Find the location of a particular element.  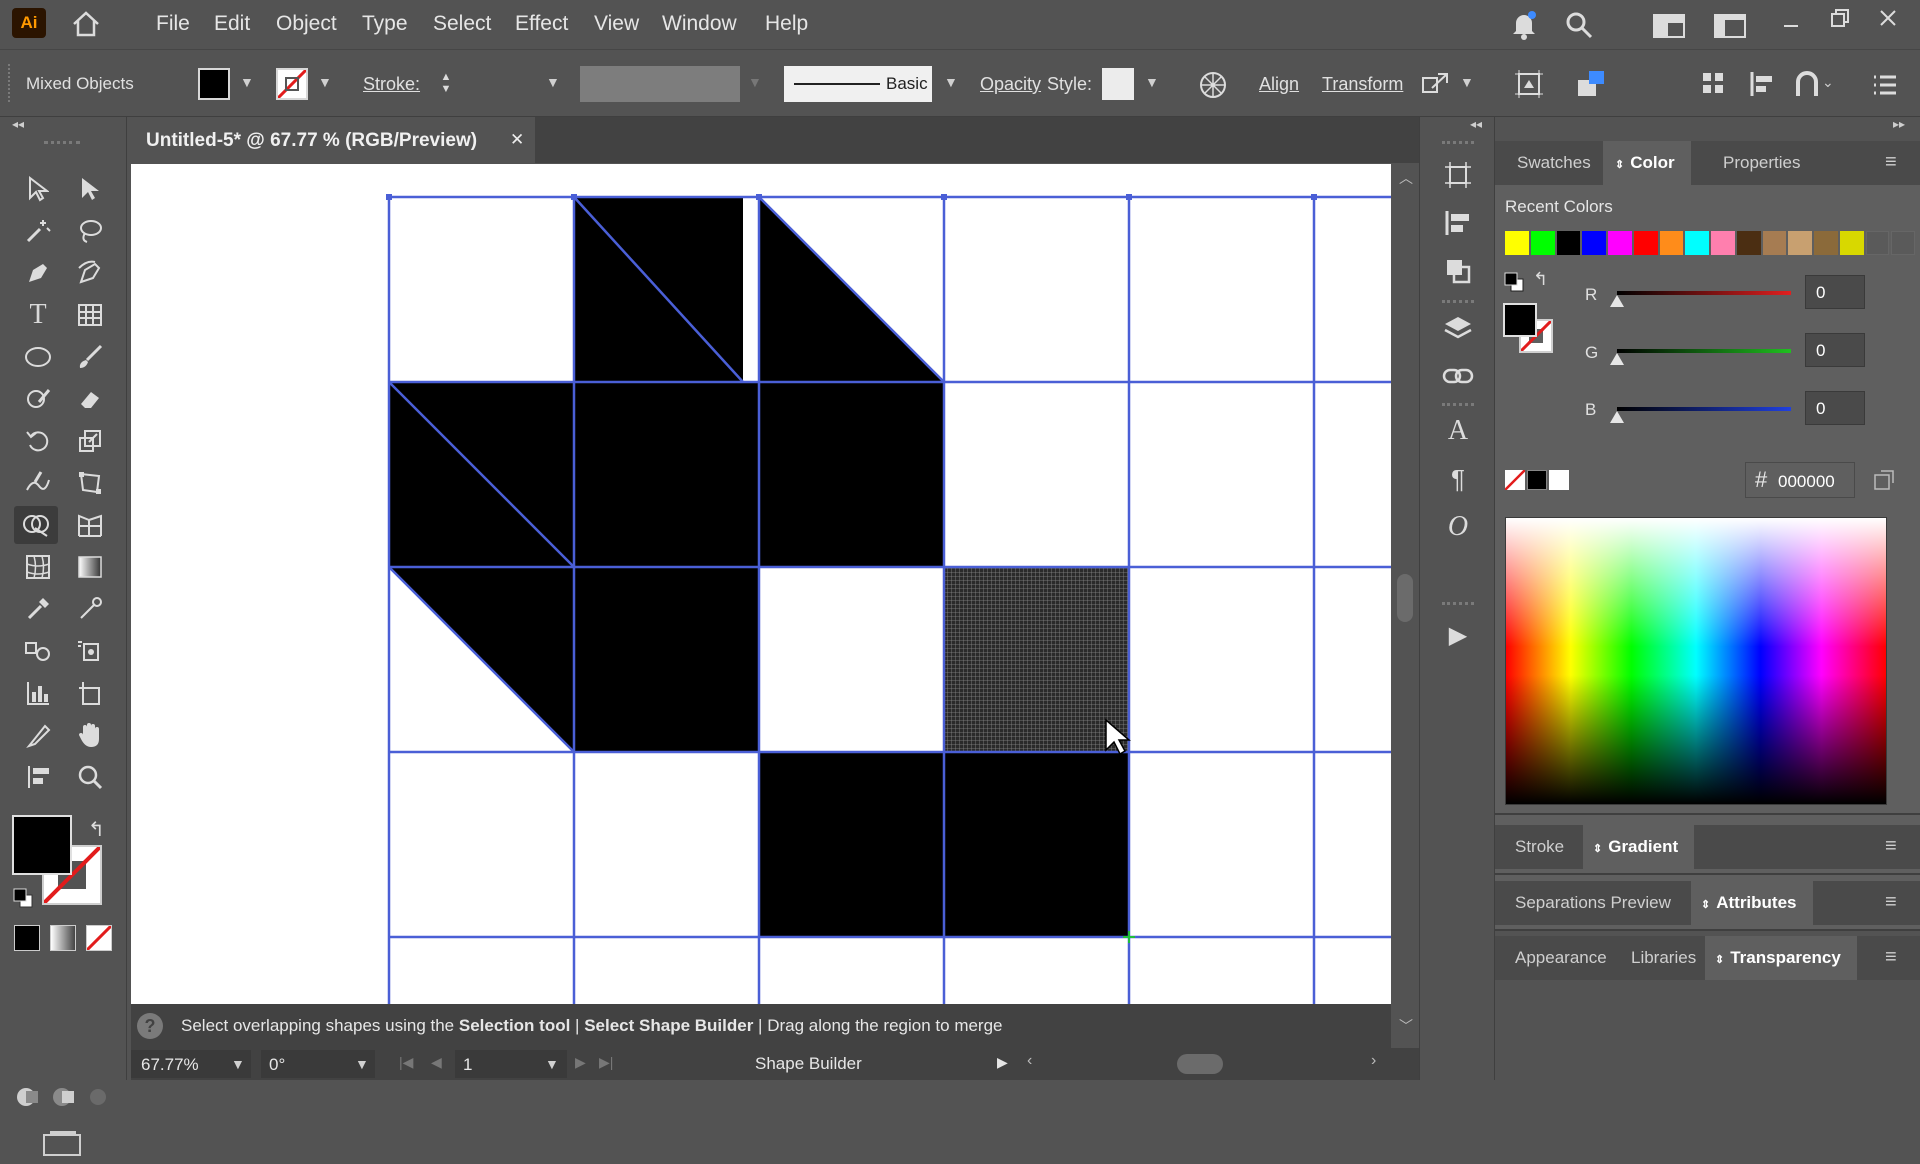

swap-fill-stroke-icon: ↰ is located at coordinates (96, 829).